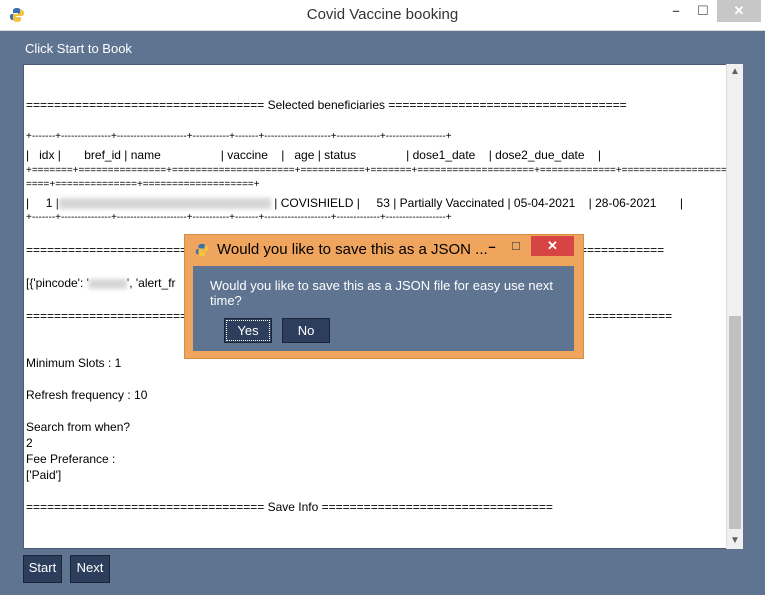  I want to click on maximize-button: ☐, so click(703, 11).